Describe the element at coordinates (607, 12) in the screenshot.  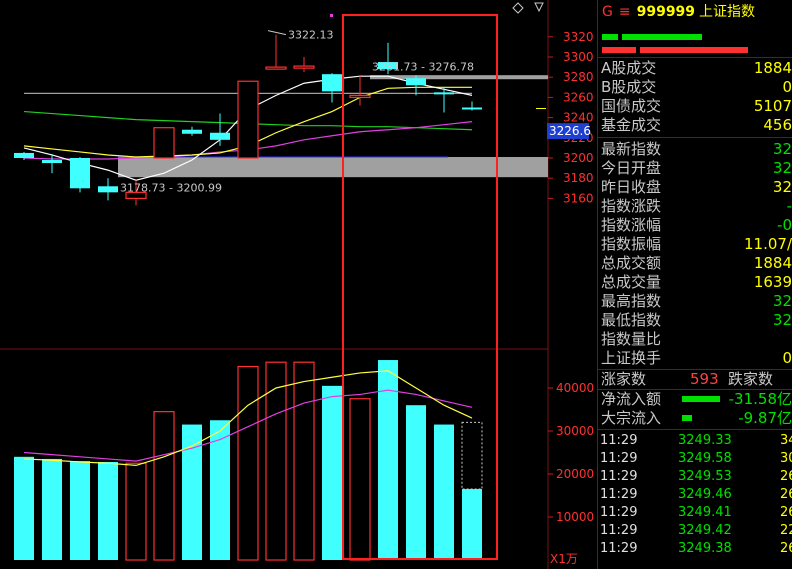
I see `group-marker: G` at that location.